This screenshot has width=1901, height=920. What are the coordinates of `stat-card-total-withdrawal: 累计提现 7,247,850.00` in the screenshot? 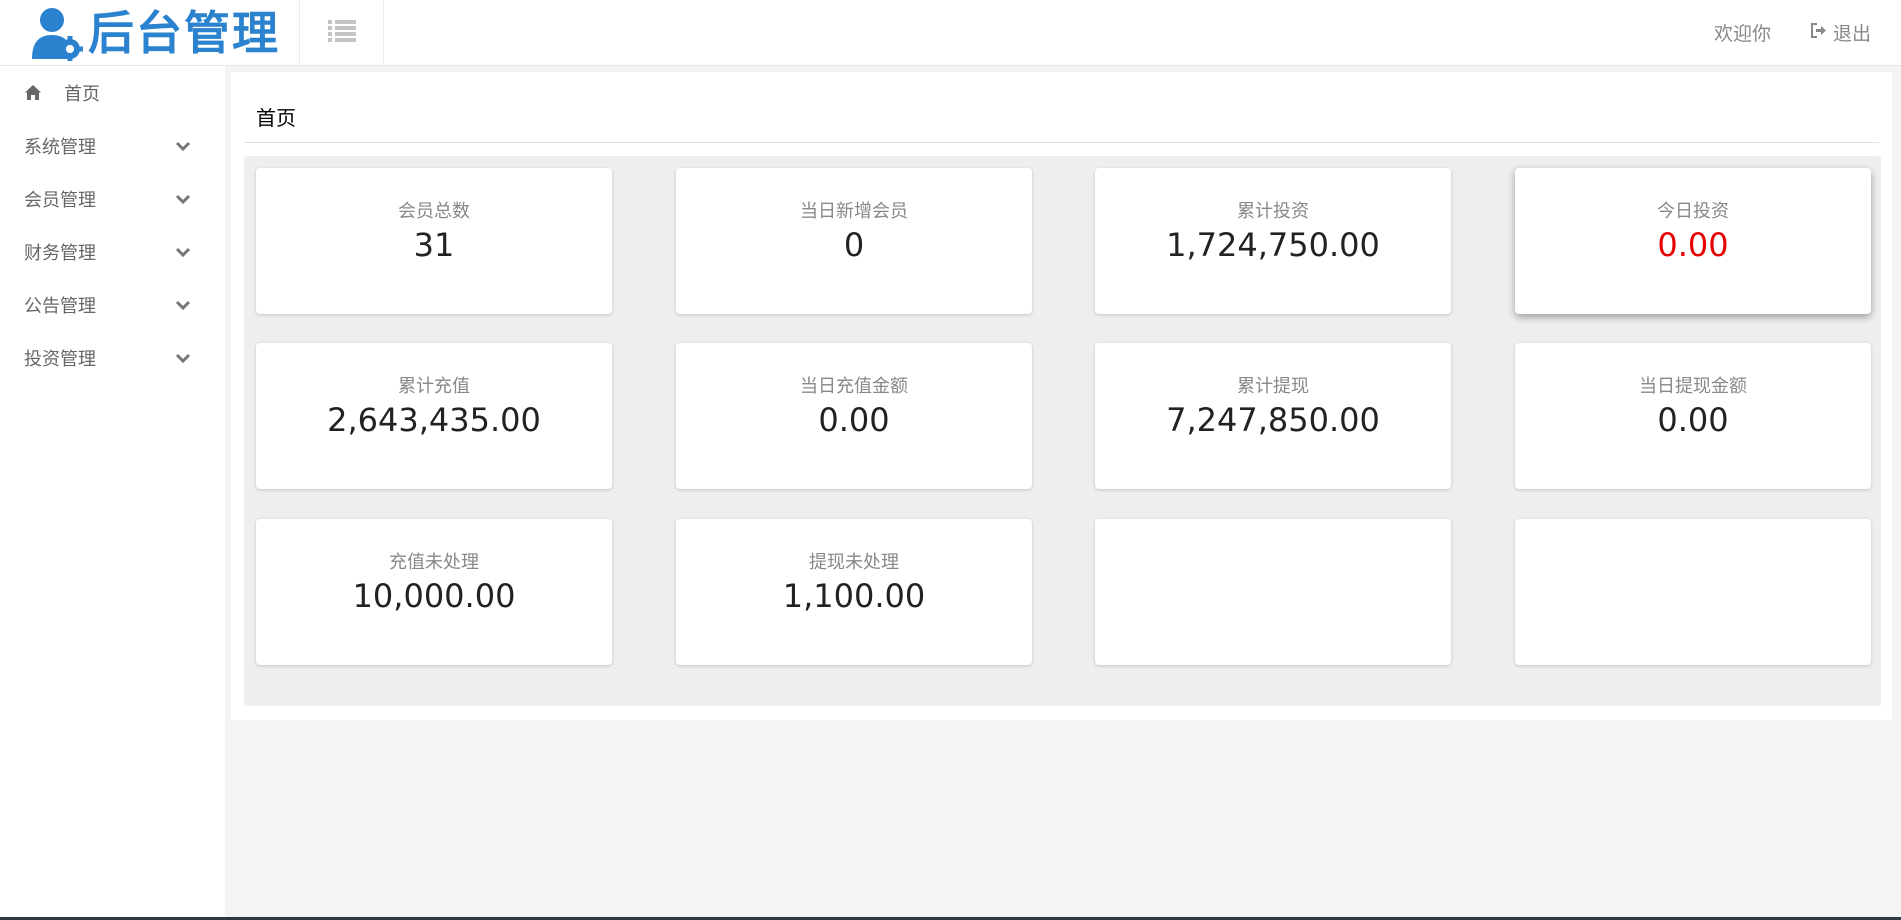 It's located at (1273, 416).